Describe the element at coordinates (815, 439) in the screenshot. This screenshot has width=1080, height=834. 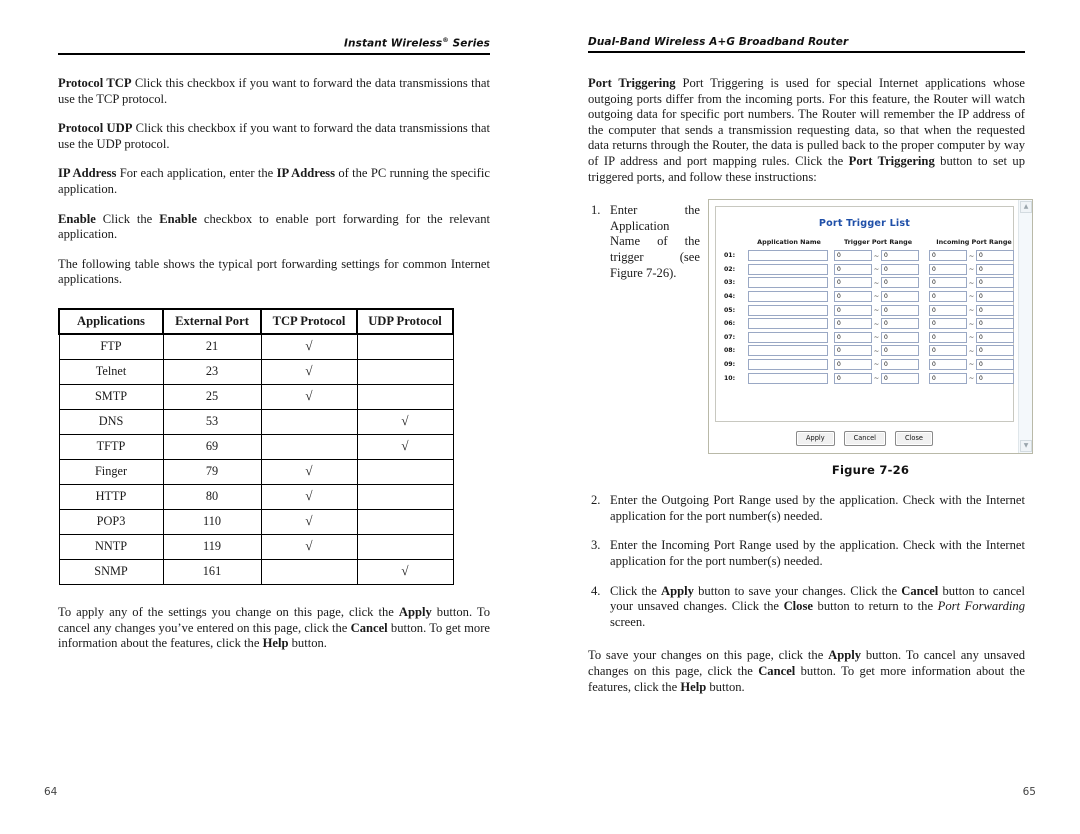
I see `apply-button: Apply` at that location.